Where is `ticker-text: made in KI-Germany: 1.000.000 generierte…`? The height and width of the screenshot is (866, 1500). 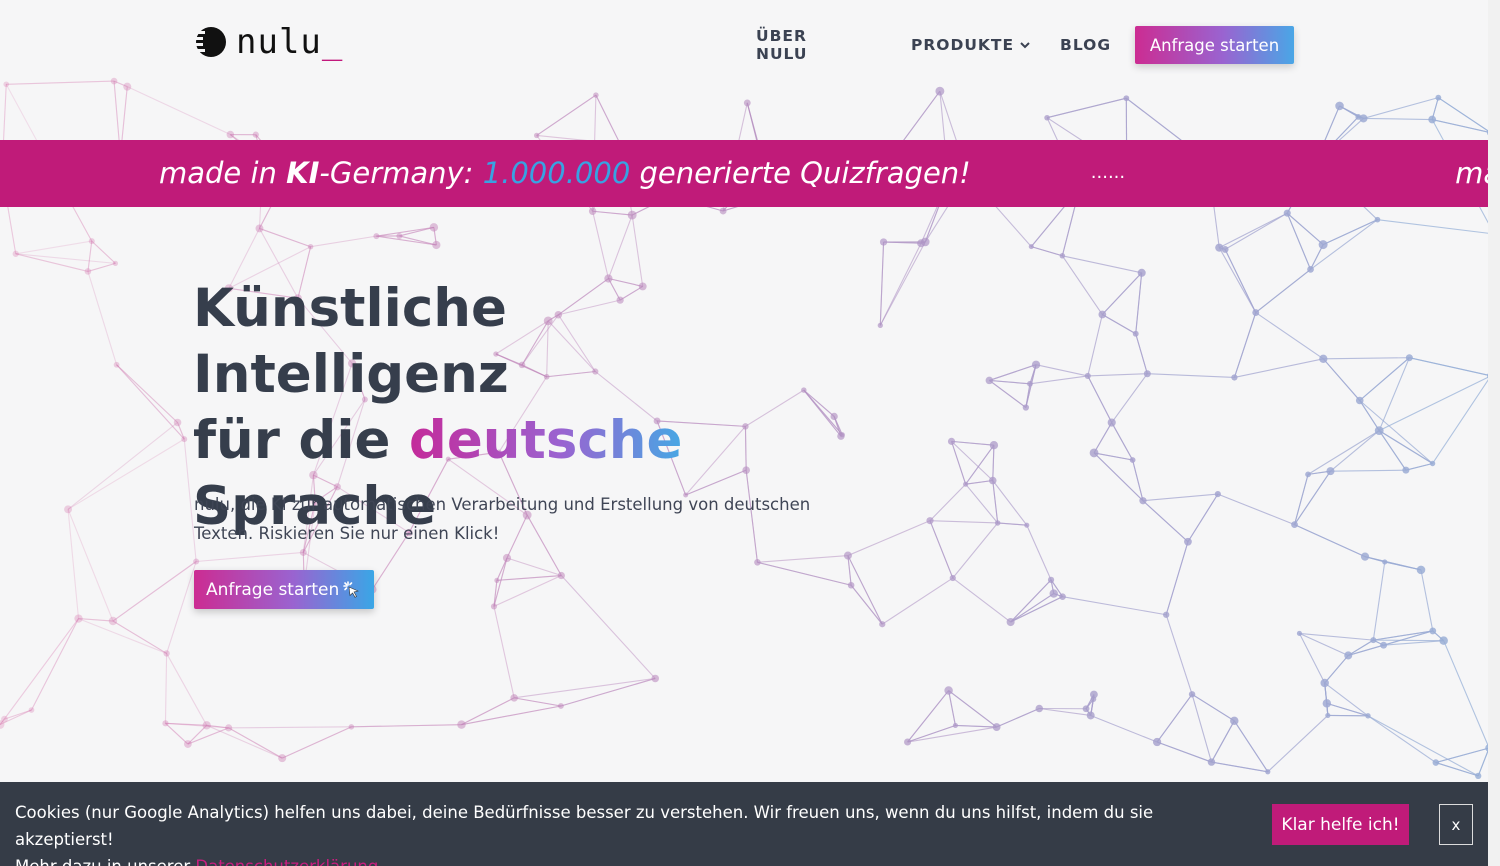
ticker-text: made in KI-Germany: 1.000.000 generierte… is located at coordinates (823, 173).